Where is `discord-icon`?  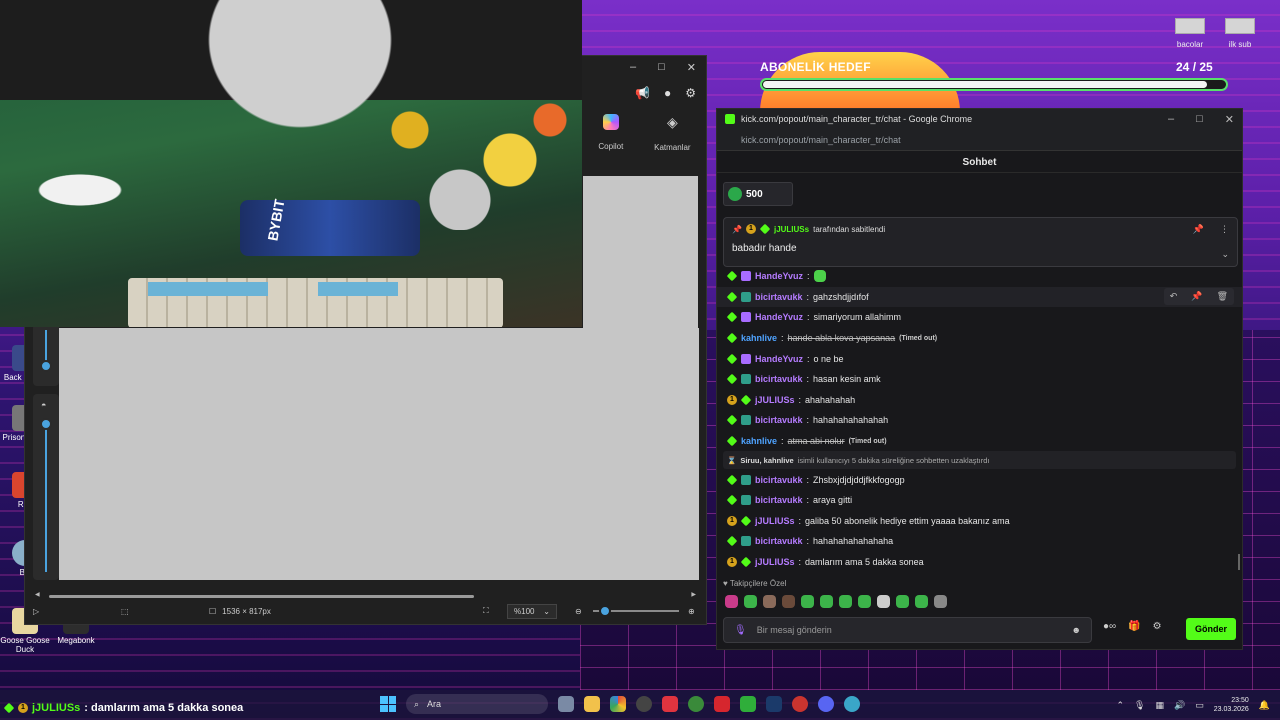 discord-icon is located at coordinates (826, 704).